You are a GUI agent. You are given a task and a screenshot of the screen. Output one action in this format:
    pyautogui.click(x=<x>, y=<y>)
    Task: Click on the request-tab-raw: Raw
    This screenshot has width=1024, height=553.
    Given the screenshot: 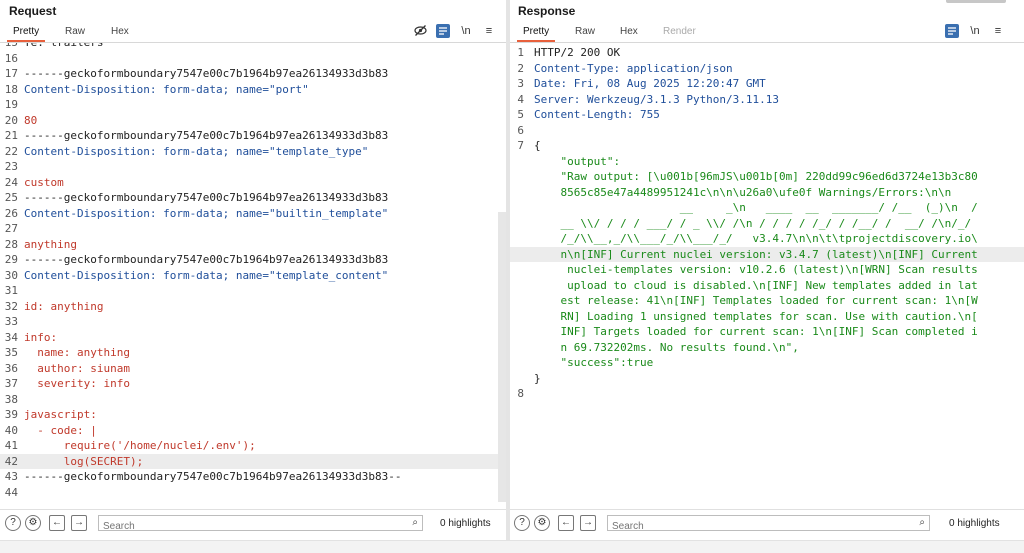 What is the action you would take?
    pyautogui.click(x=75, y=31)
    